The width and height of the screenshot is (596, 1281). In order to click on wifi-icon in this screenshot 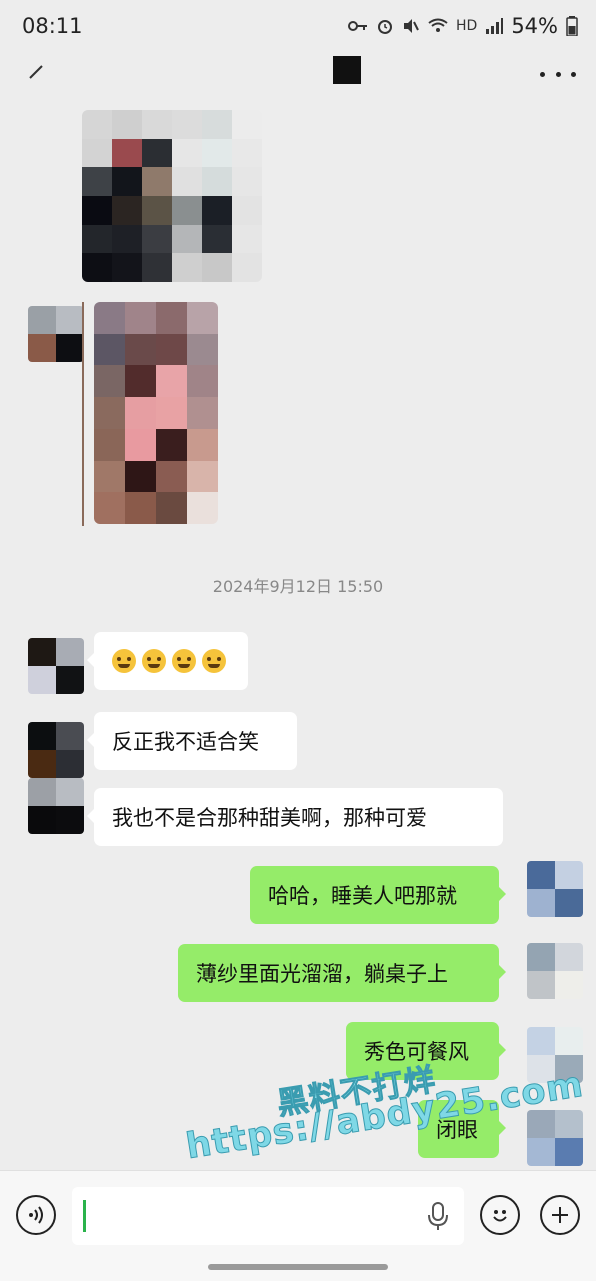, I will do `click(438, 25)`.